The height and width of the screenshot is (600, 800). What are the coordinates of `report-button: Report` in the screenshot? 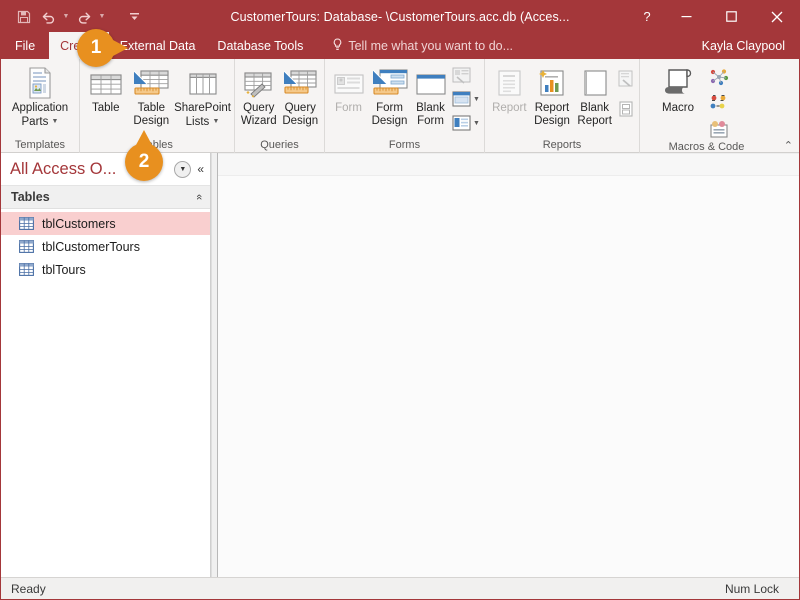 It's located at (509, 88).